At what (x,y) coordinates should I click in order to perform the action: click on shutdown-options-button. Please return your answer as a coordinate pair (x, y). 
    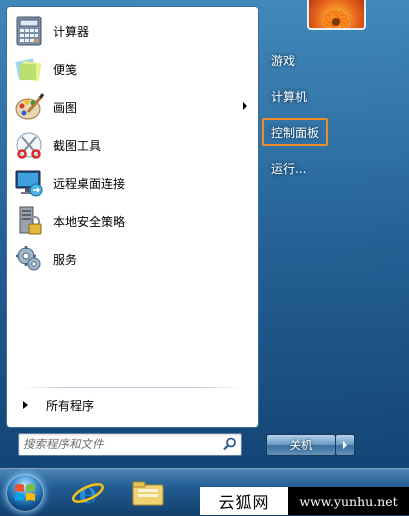
    Looking at the image, I should click on (345, 445).